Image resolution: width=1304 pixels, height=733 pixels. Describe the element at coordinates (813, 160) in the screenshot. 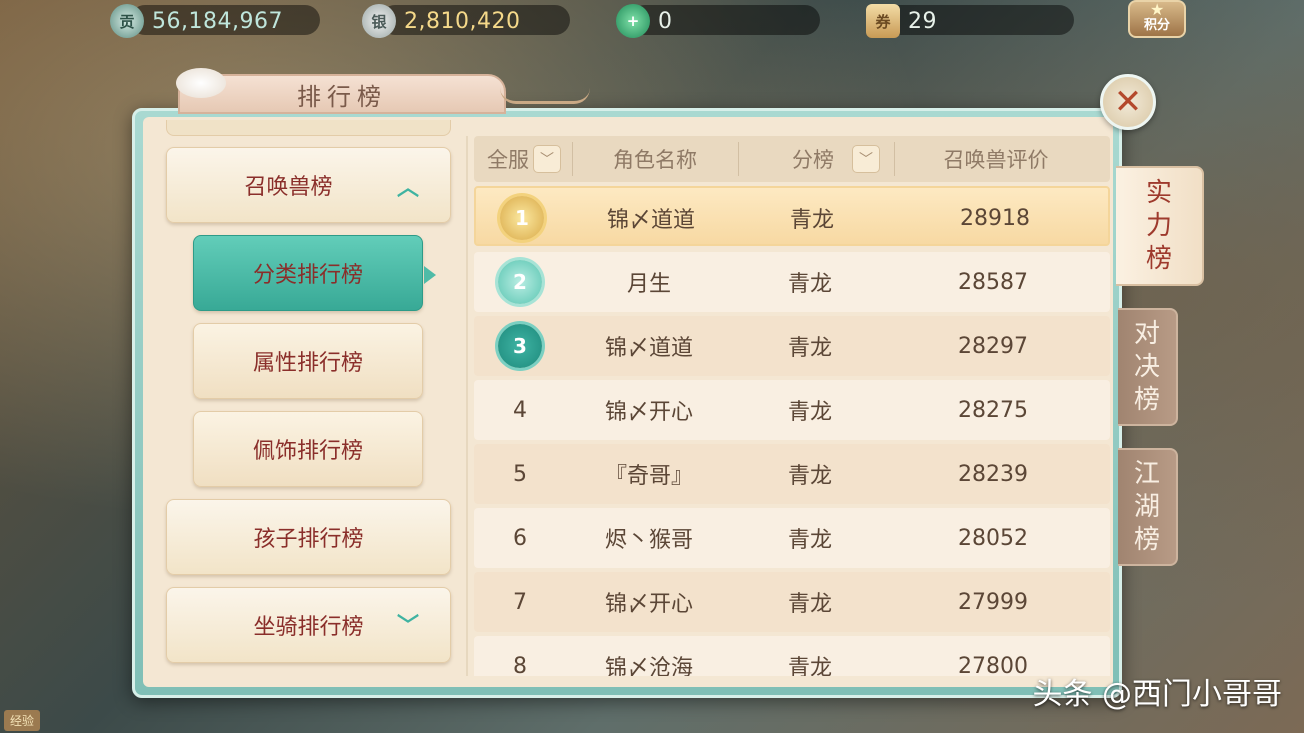

I see `header-branch-label: 分榜` at that location.